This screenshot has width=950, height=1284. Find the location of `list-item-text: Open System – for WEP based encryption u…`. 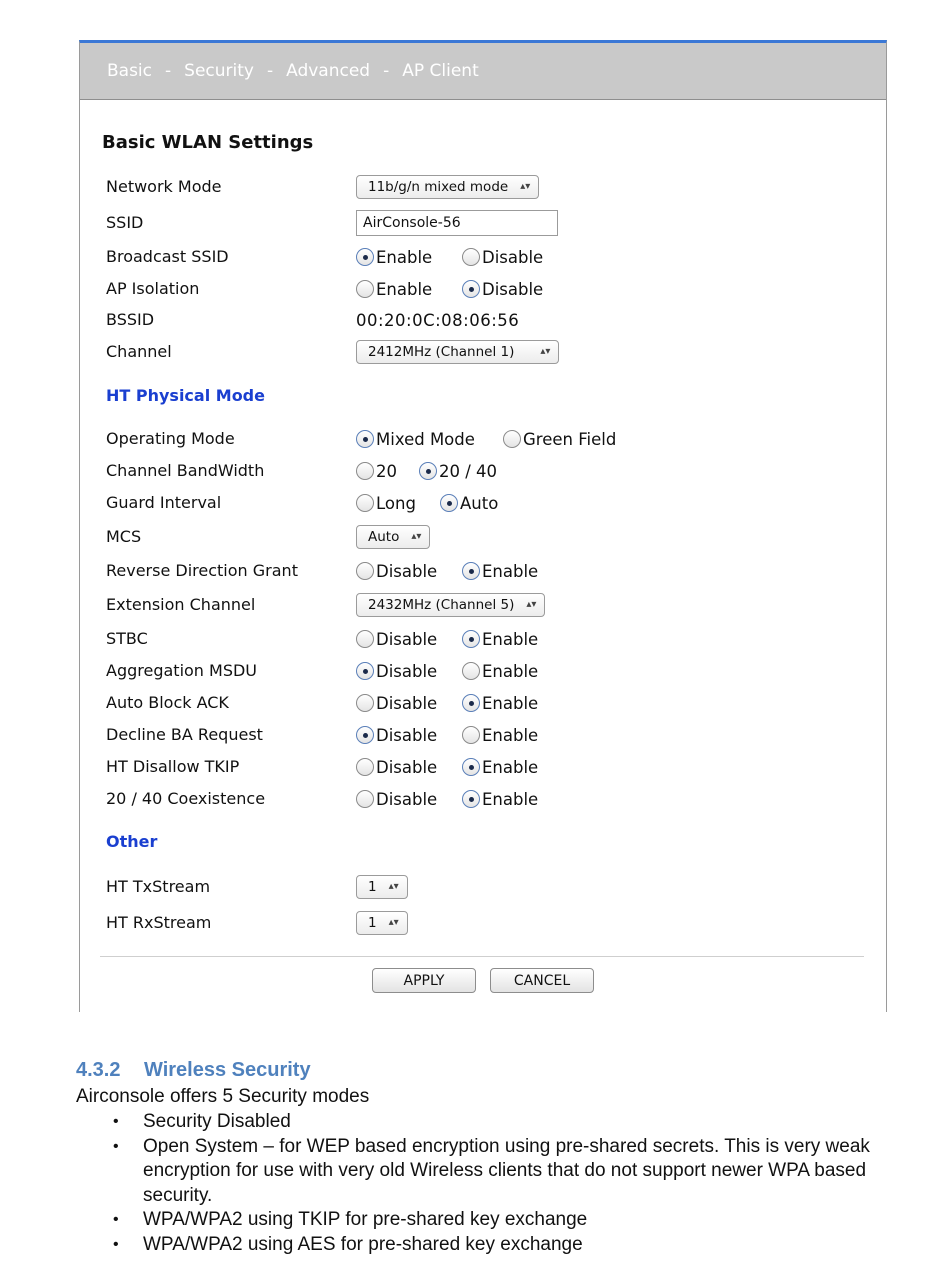

list-item-text: Open System – for WEP based encryption u… is located at coordinates (506, 1170).